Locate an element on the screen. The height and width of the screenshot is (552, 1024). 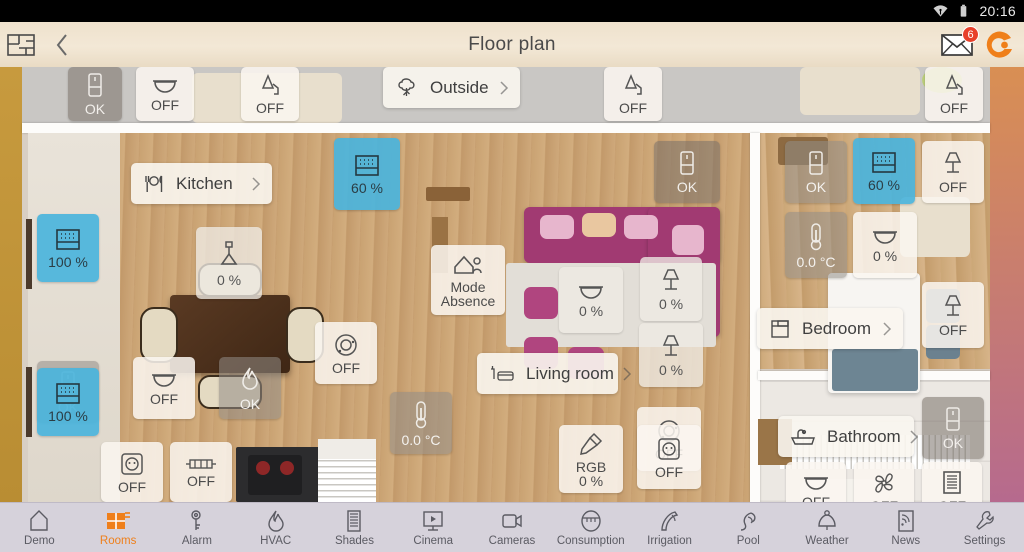
nav-item-alarm: Alarm is located at coordinates (197, 527).